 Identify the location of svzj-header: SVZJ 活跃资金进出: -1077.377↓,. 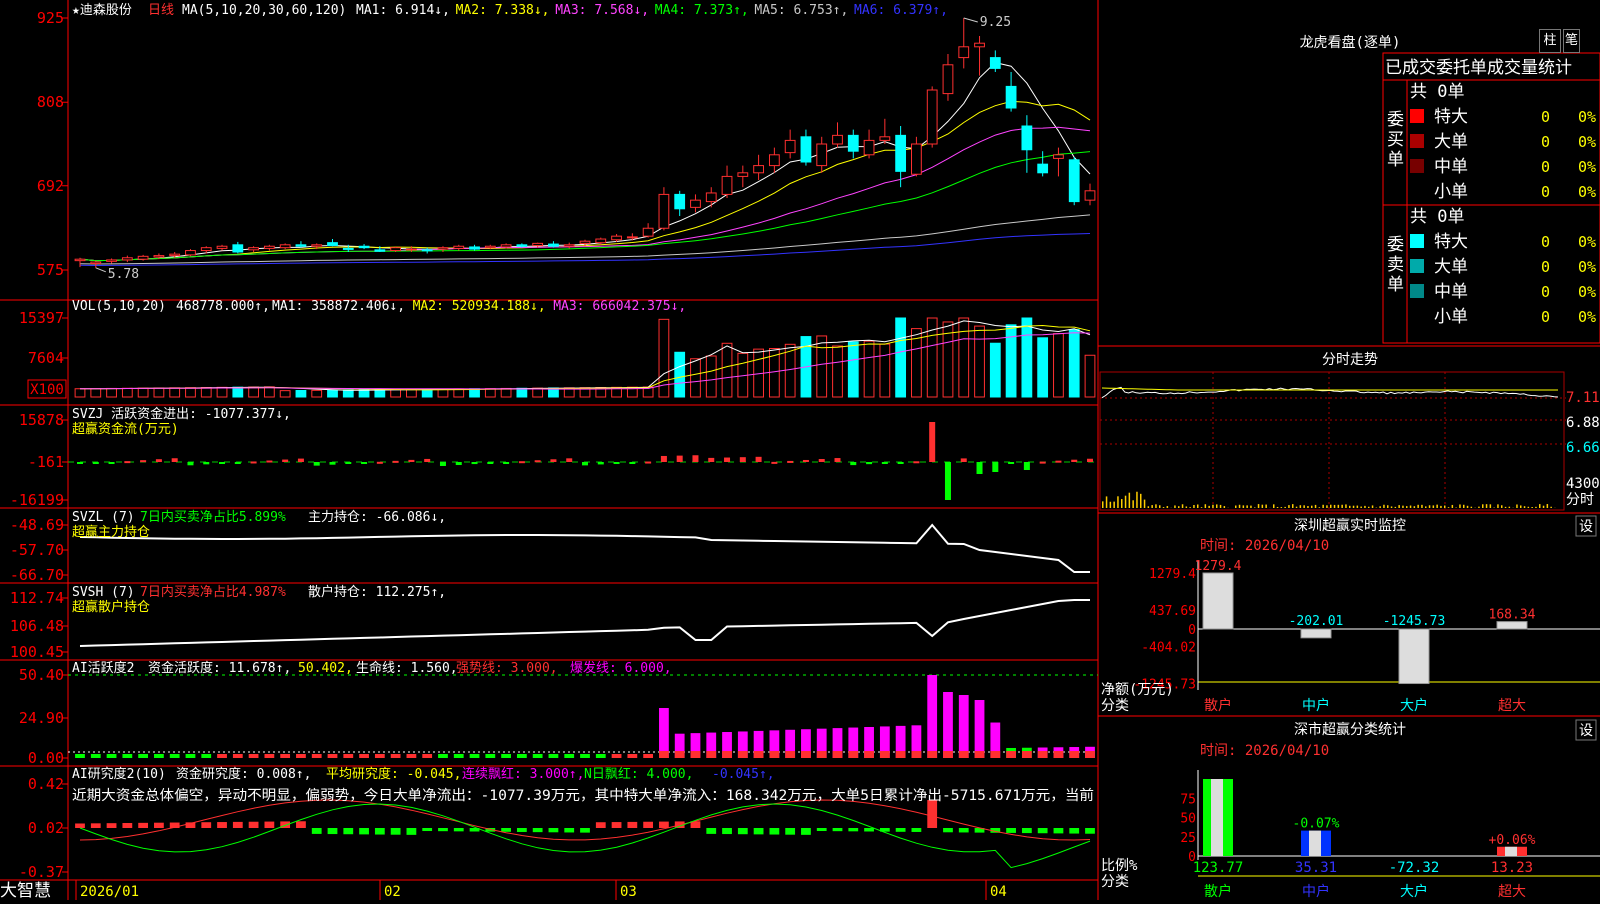
(181, 414).